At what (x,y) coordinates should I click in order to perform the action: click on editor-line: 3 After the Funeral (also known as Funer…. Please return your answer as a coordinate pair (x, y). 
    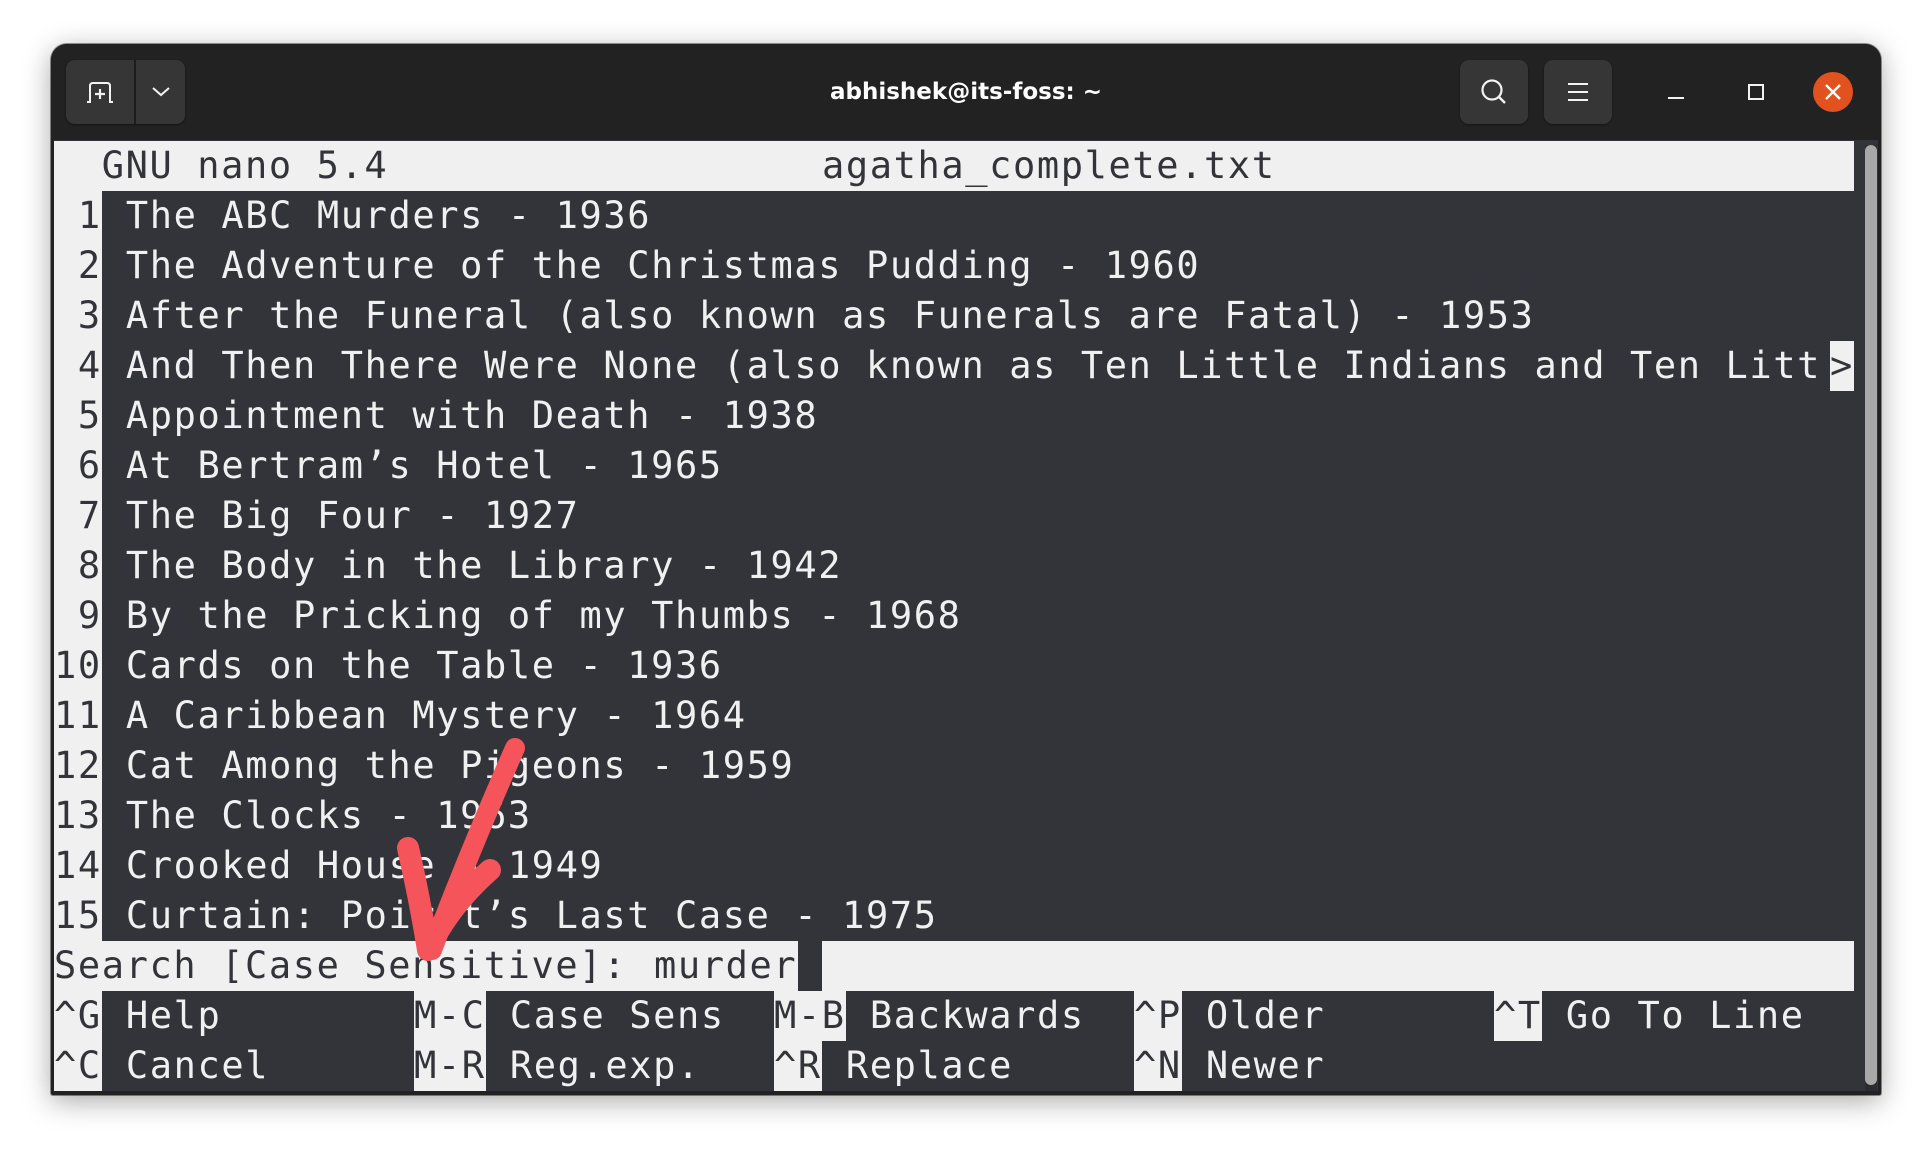
    Looking at the image, I should click on (954, 316).